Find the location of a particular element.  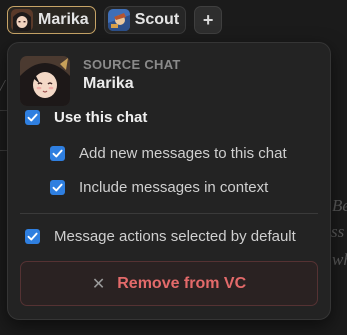

plus-icon: + is located at coordinates (208, 19).